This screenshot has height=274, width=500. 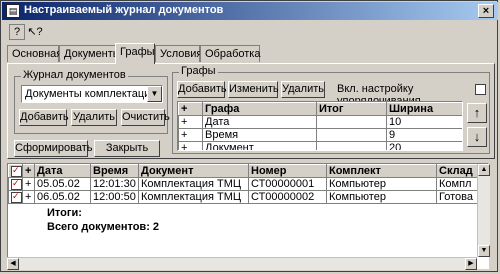 What do you see at coordinates (259, 122) in the screenshot?
I see `table-cell: Дата` at bounding box center [259, 122].